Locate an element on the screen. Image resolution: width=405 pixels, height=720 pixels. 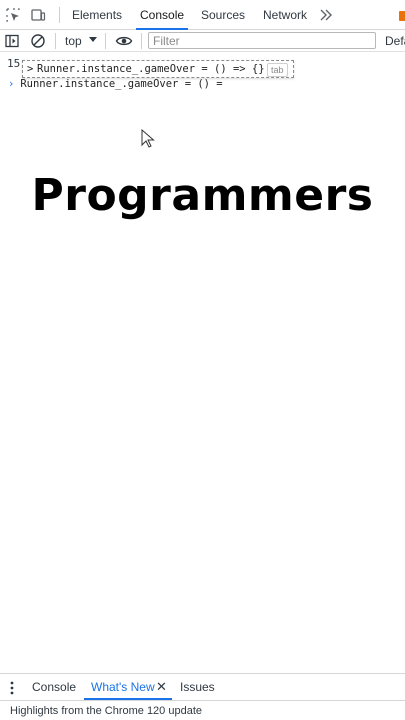
drawer-tab-bar: Console What's New ✕ Issues is located at coordinates (202, 687).